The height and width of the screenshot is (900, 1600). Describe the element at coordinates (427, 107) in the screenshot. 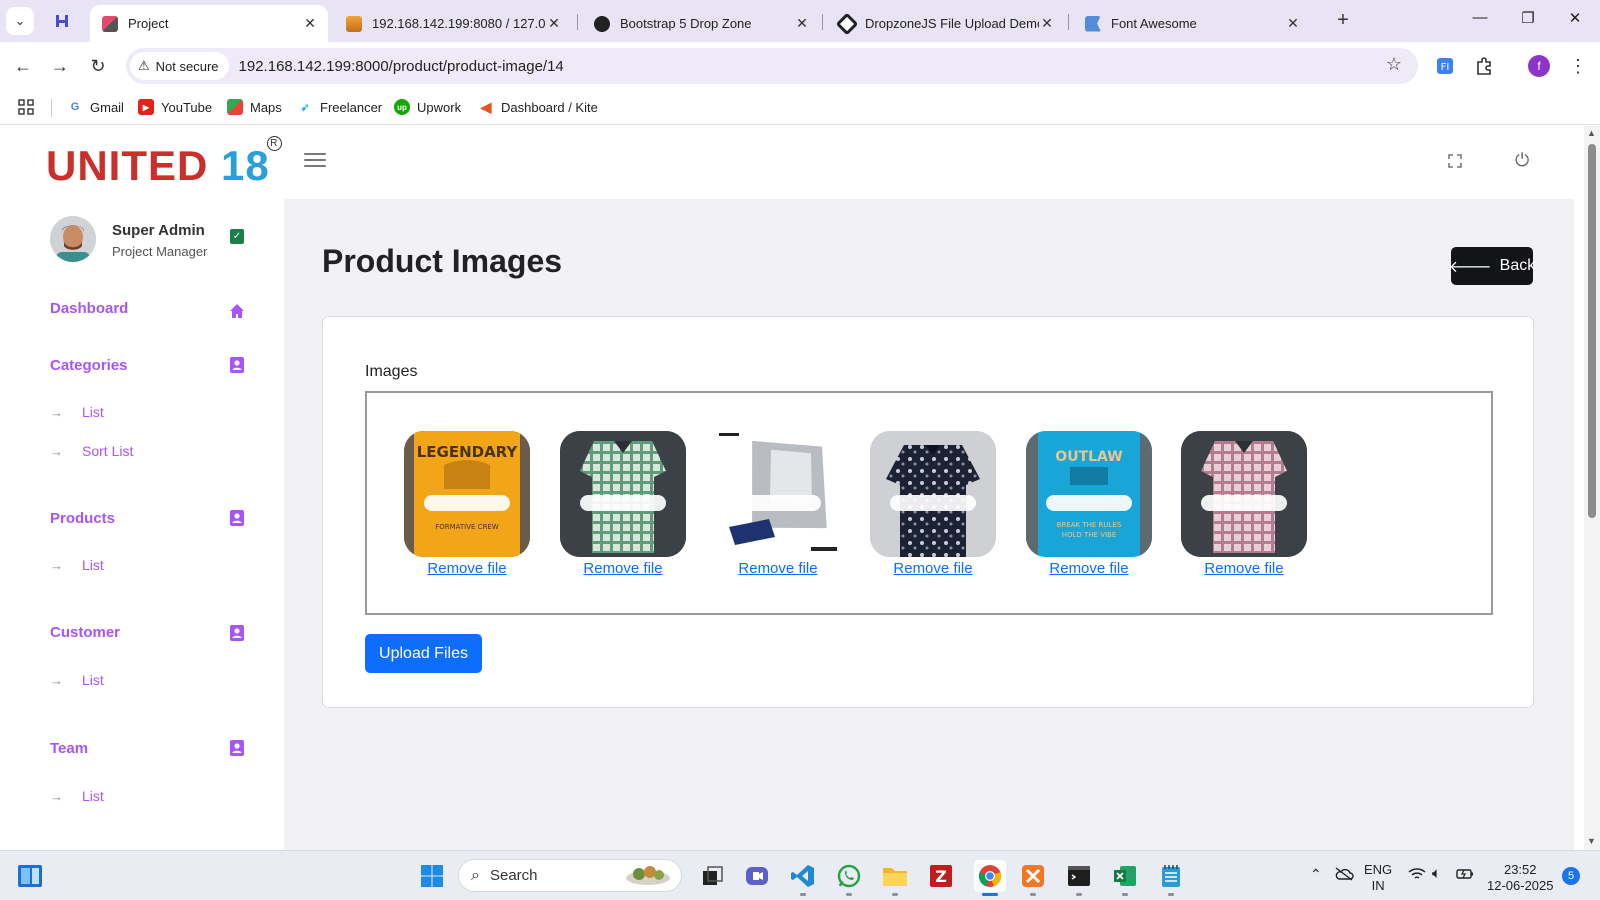

I see `bookmark-upwork: up Upwork` at that location.